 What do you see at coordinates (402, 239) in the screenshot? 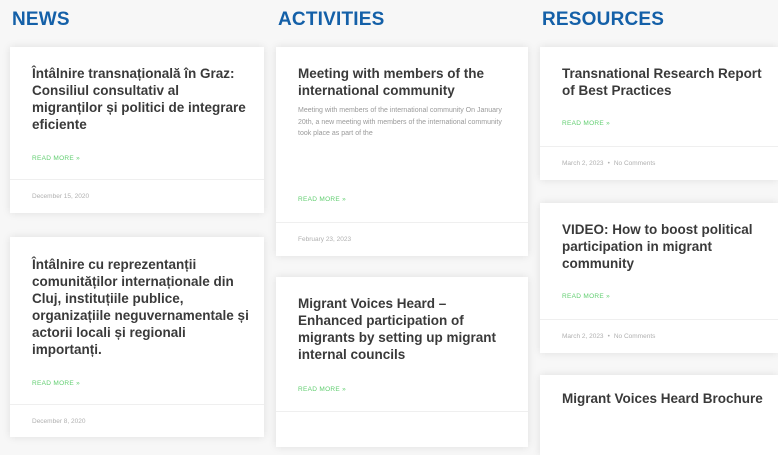
I see `activity-card-footer: February 23, 2023` at bounding box center [402, 239].